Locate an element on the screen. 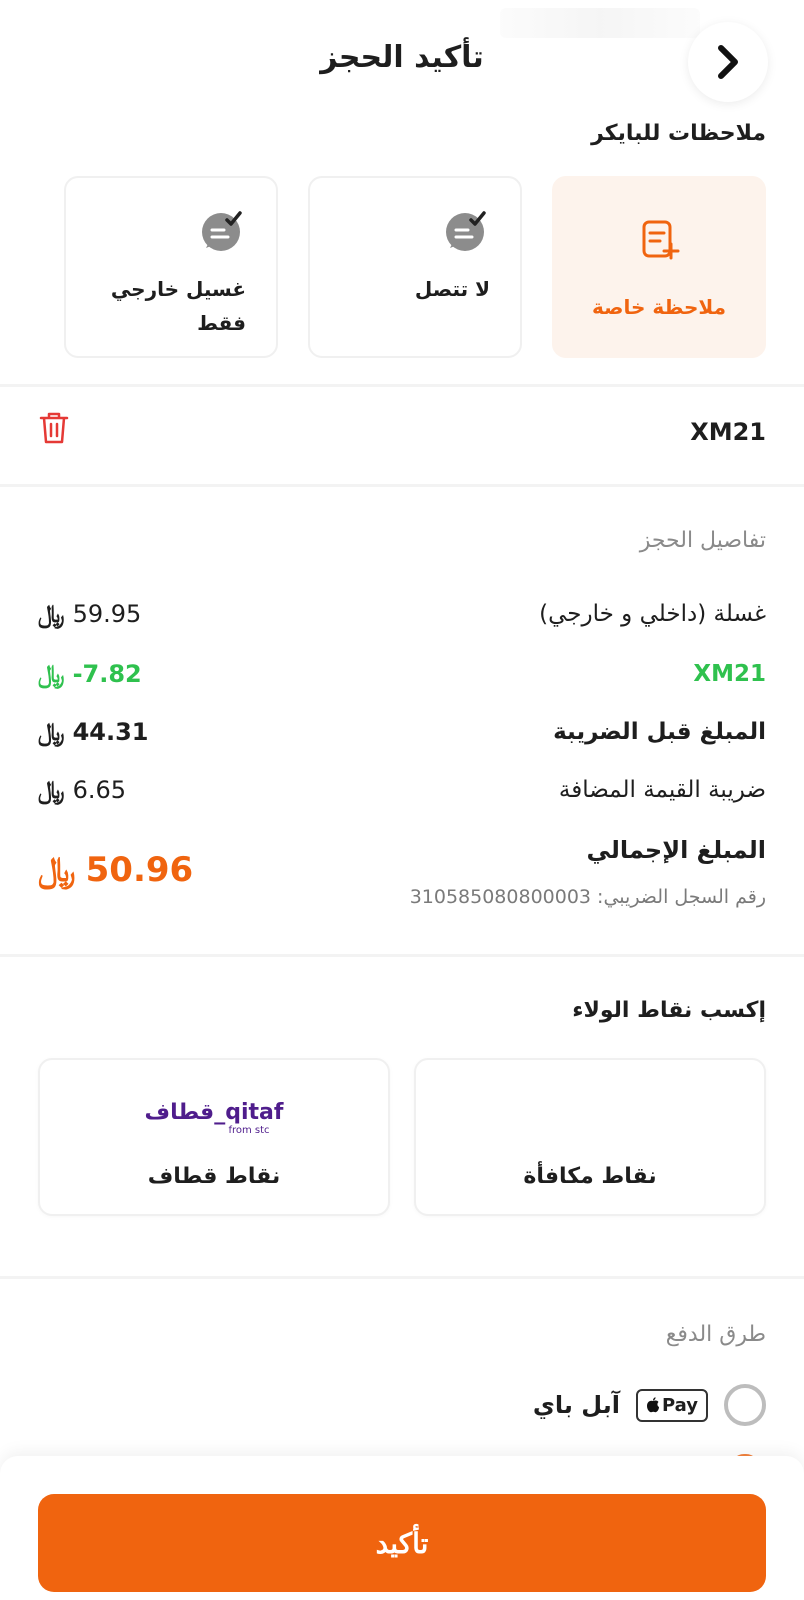  line-item-subtotal: ﷼ 44.31 المبلغ قبل الضريبة is located at coordinates (402, 732).